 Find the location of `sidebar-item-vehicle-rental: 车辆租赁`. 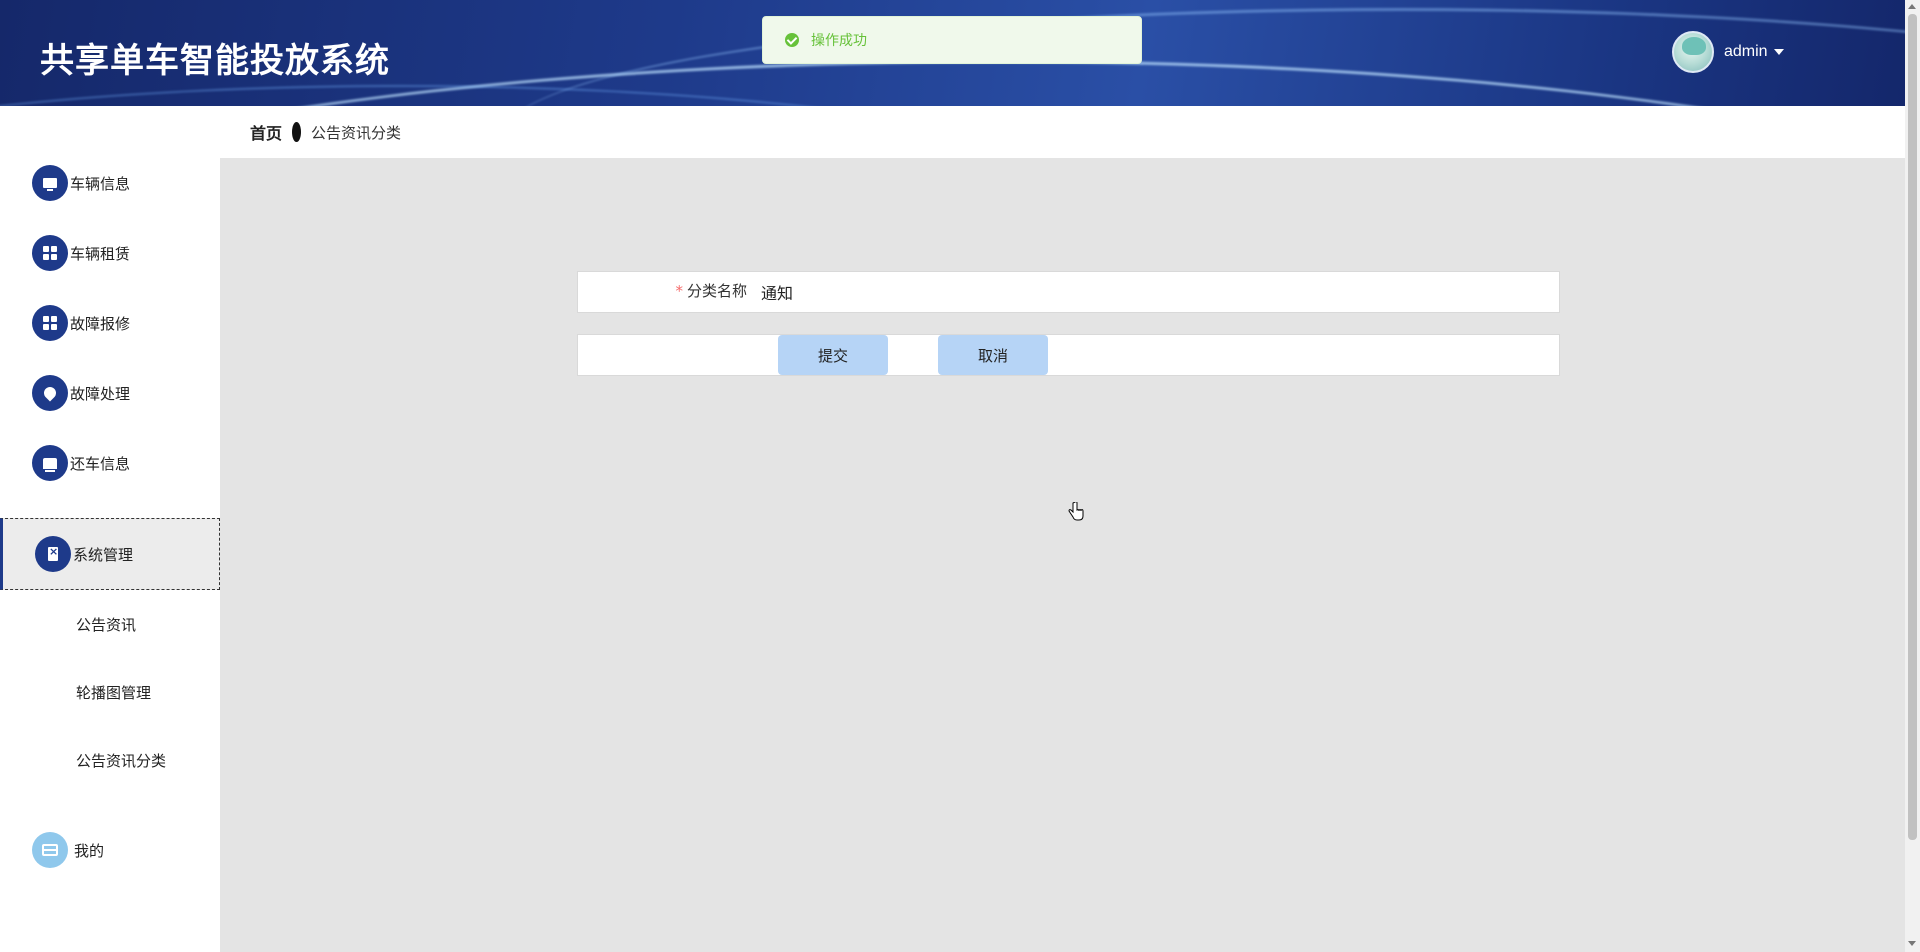

sidebar-item-vehicle-rental: 车辆租赁 is located at coordinates (110, 253).